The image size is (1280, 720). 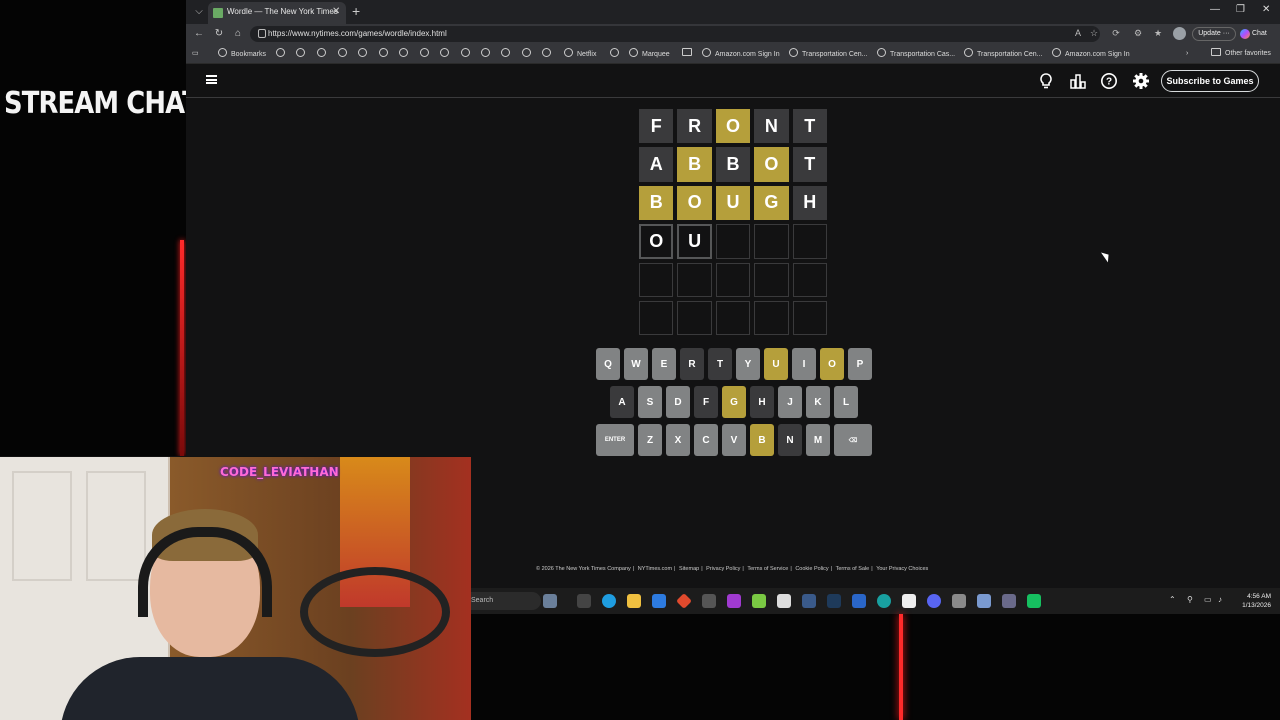 I want to click on tab-list-icon: ⌵, so click(x=199, y=12).